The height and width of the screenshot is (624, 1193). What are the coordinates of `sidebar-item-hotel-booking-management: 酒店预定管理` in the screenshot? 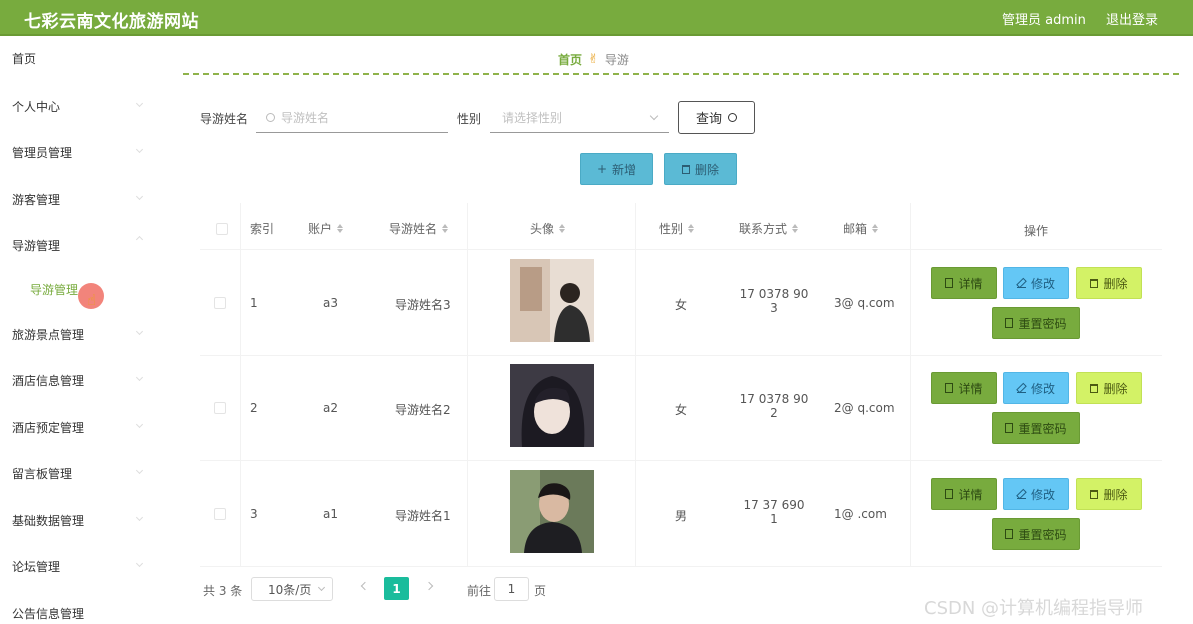 It's located at (48, 427).